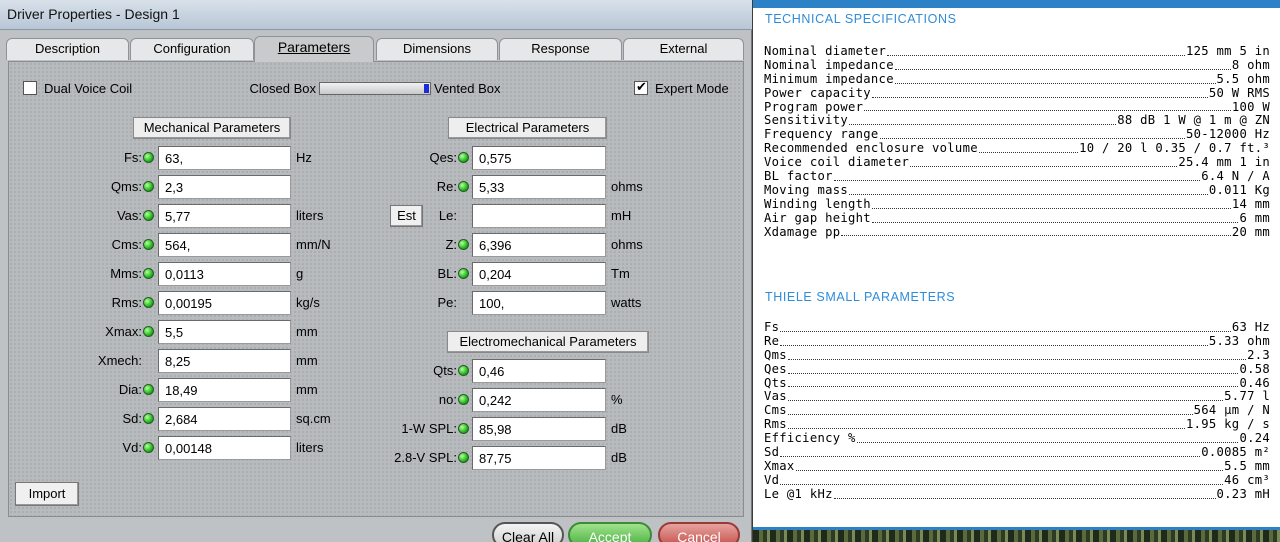  What do you see at coordinates (224, 361) in the screenshot?
I see `xmech-input` at bounding box center [224, 361].